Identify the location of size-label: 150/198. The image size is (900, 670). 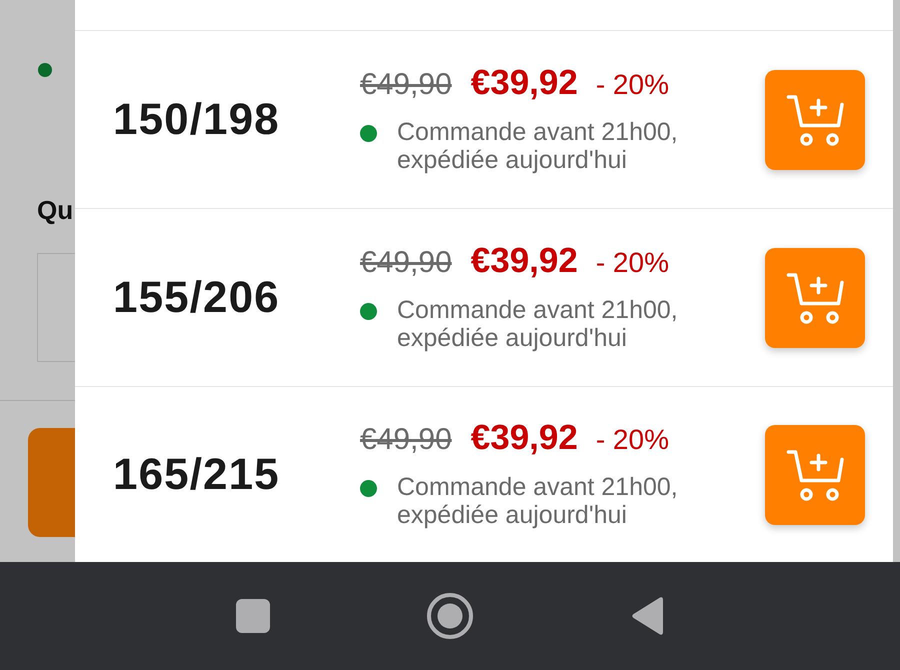
(197, 120).